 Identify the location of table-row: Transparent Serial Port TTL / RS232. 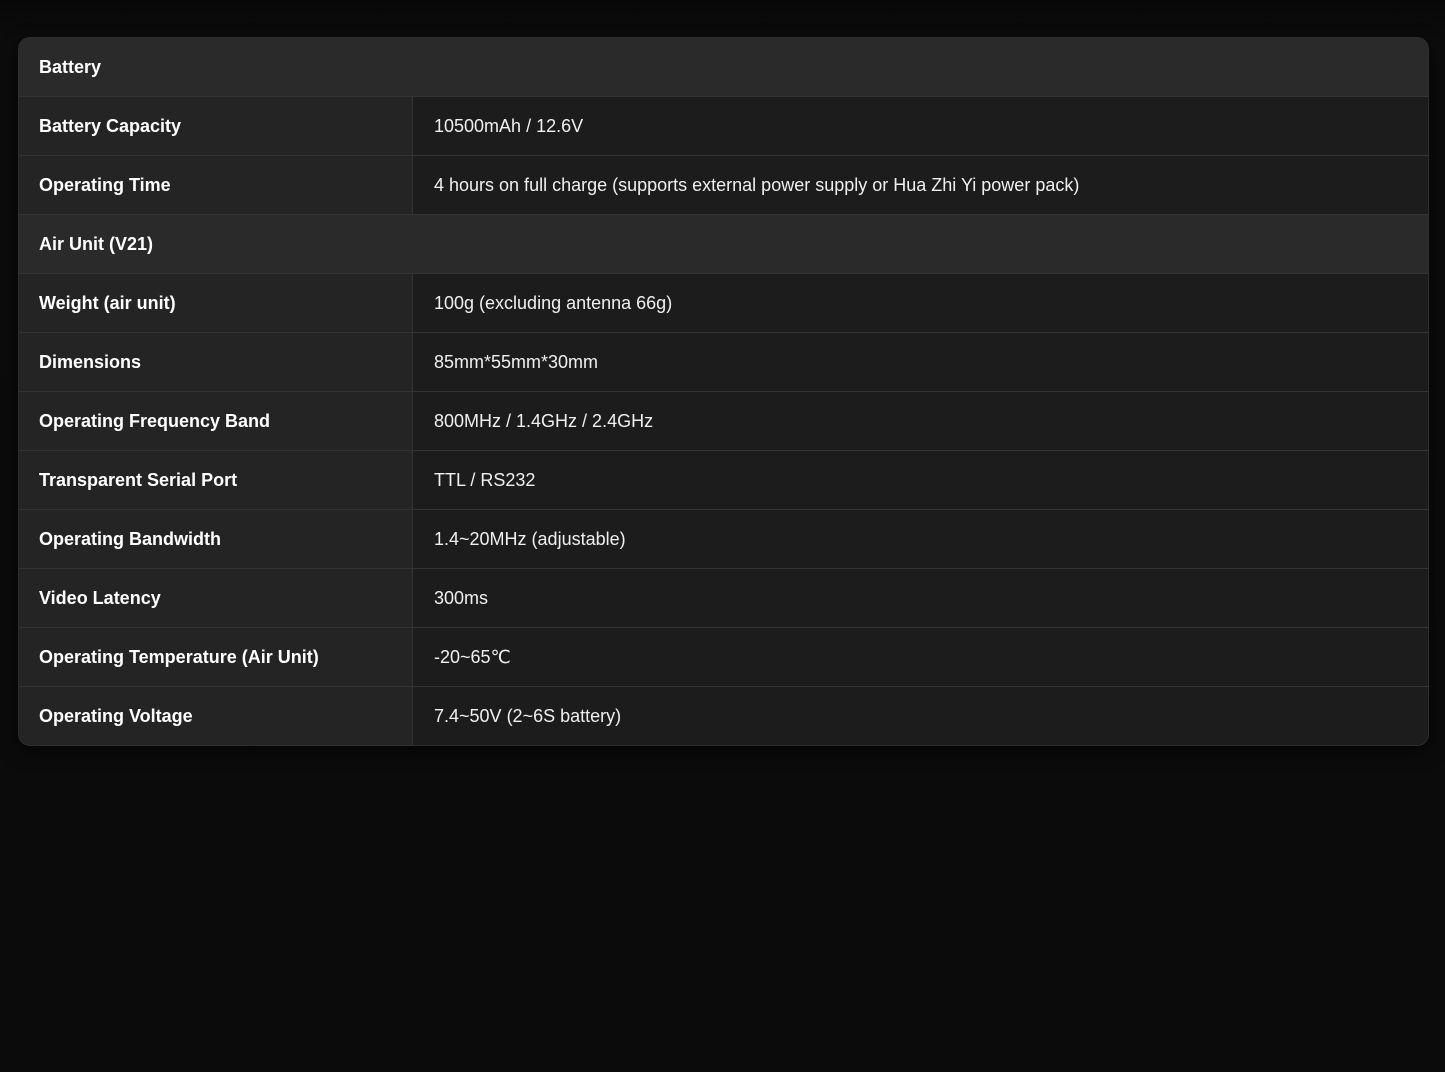
(723, 480).